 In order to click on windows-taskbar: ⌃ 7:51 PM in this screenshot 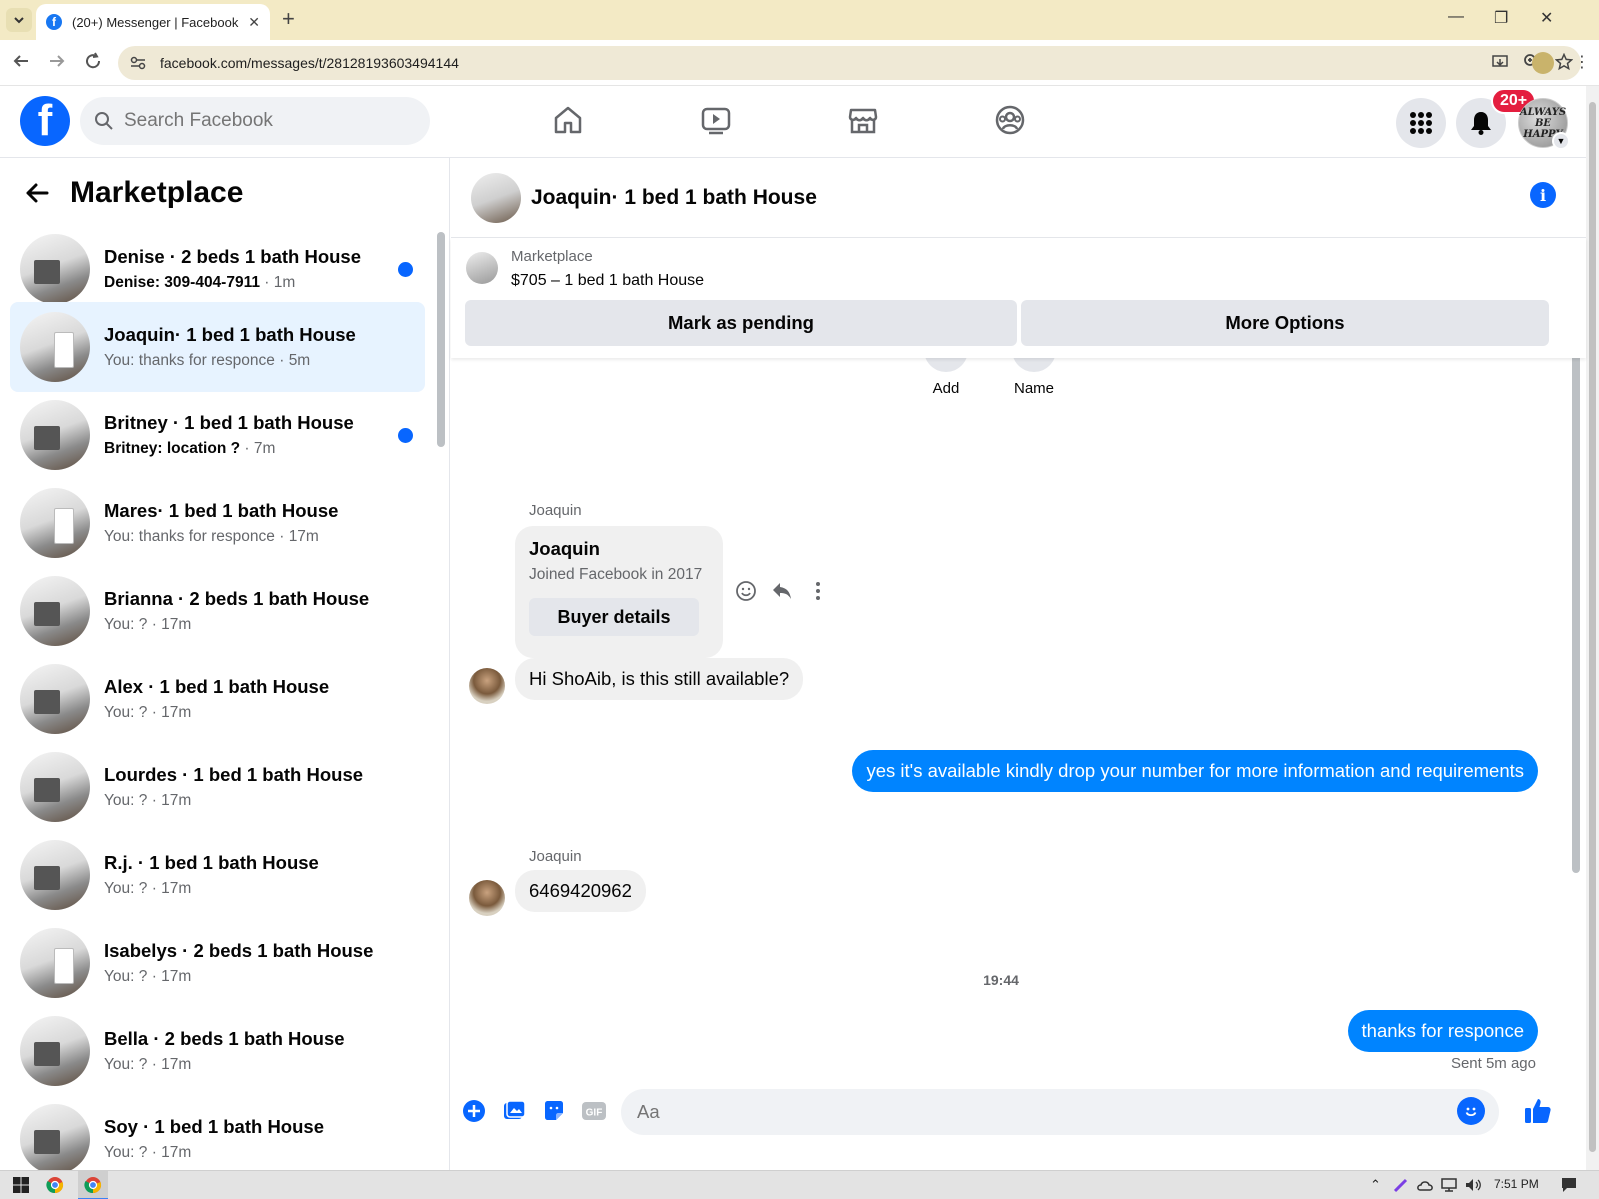, I will do `click(799, 1184)`.